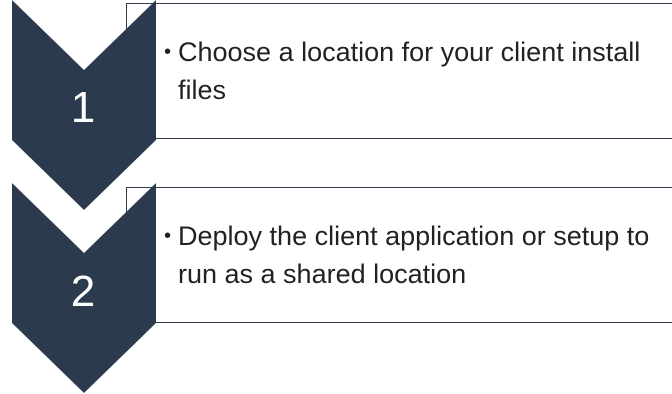  Describe the element at coordinates (83, 291) in the screenshot. I see `step-2-number: 2` at that location.